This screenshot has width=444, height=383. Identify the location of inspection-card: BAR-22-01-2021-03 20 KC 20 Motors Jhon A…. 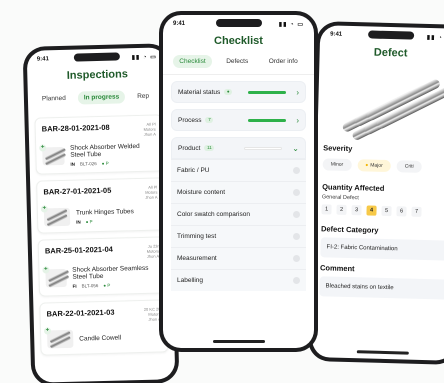
(104, 327).